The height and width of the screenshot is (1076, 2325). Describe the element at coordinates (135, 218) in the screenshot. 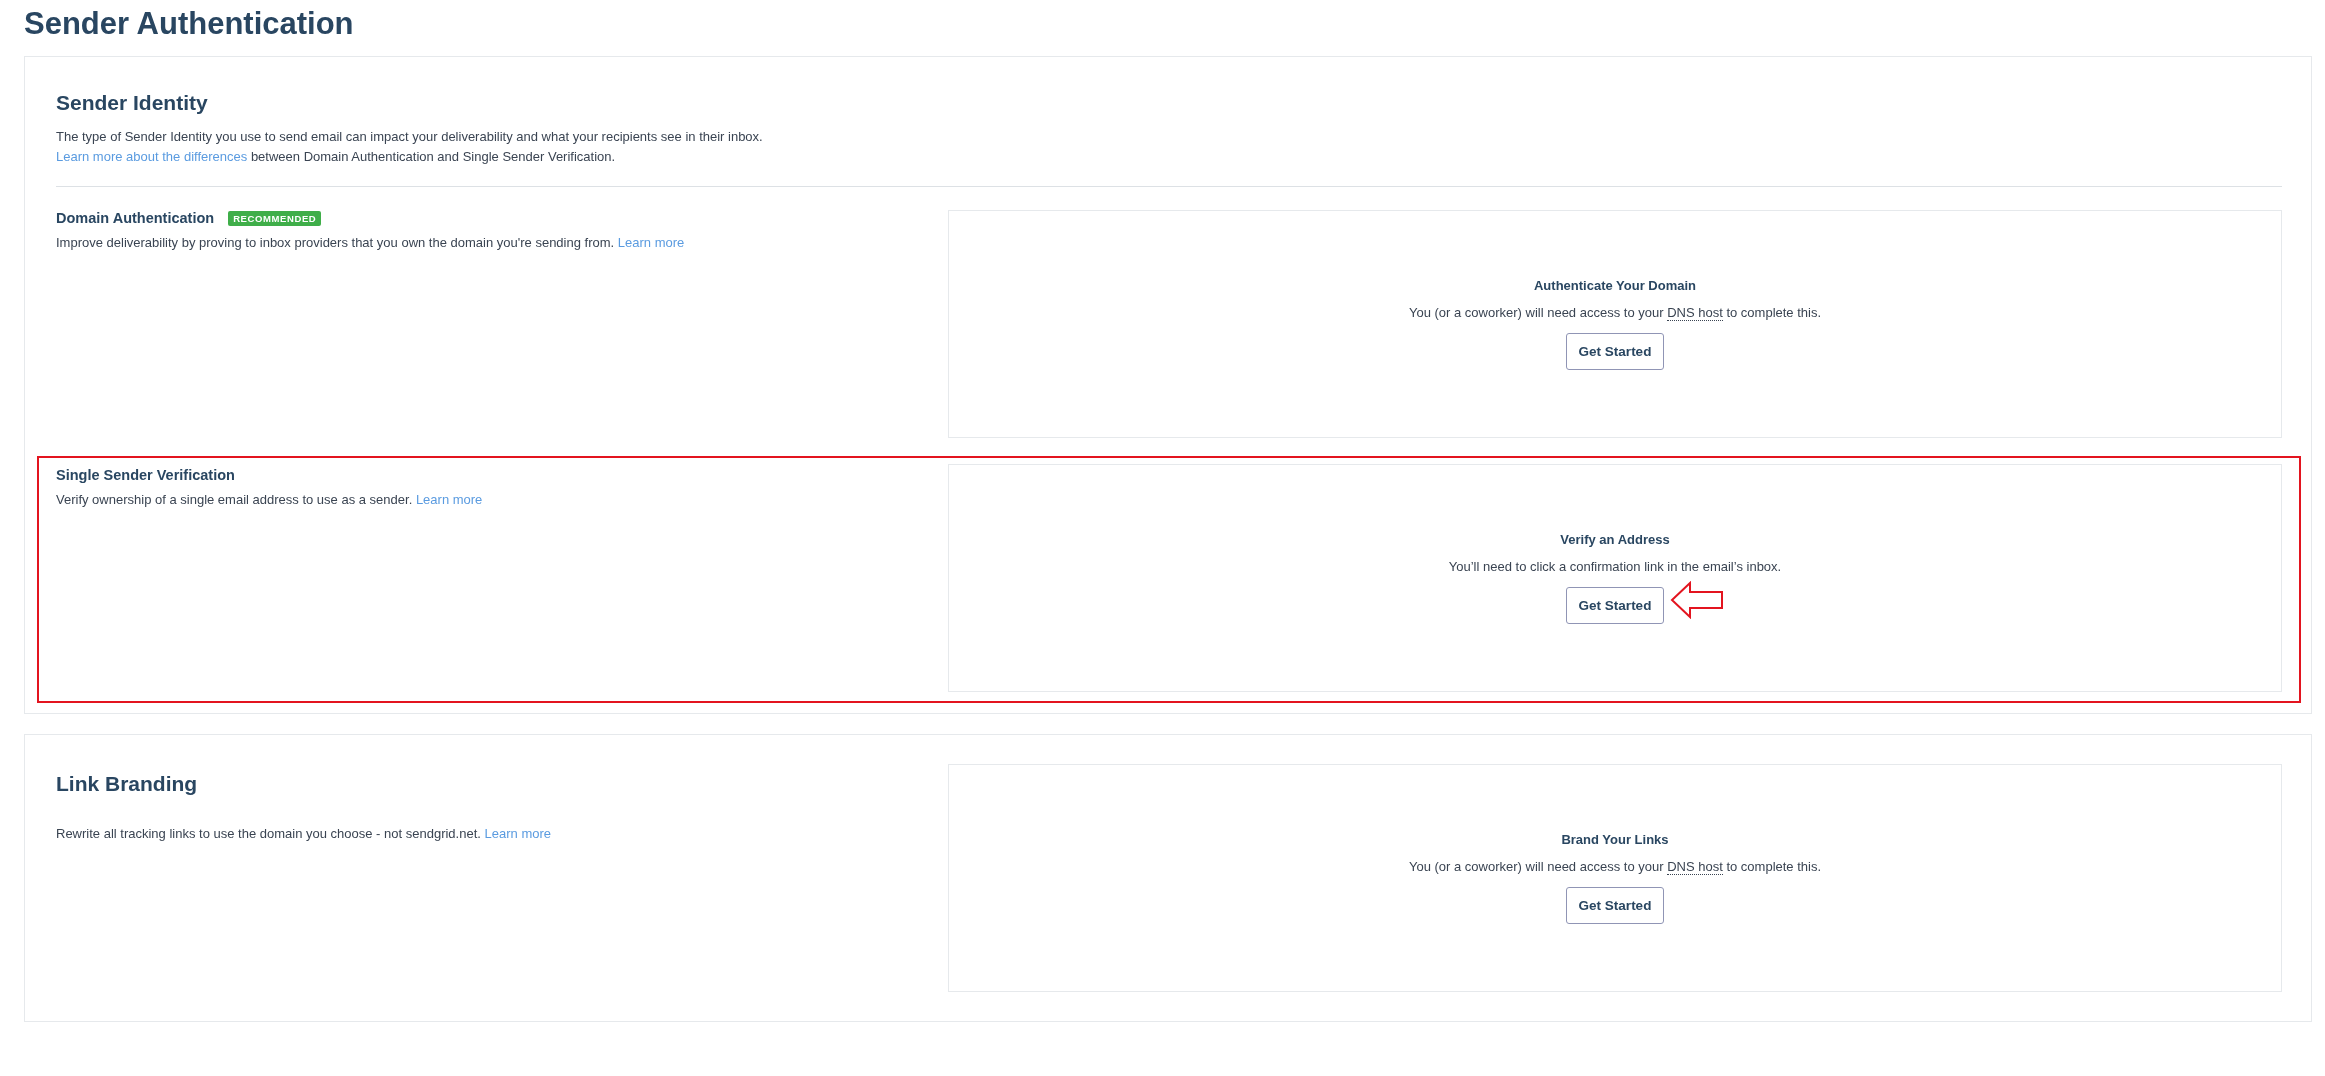

I see `section-title: Domain Authentication` at that location.